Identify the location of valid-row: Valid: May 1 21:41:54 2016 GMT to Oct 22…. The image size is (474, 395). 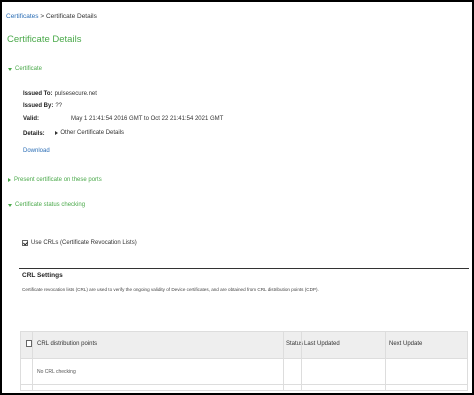
(123, 119).